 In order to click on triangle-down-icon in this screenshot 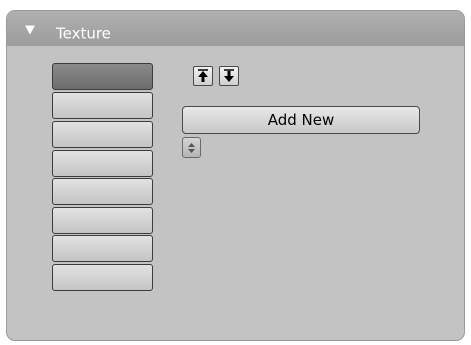, I will do `click(30, 30)`.